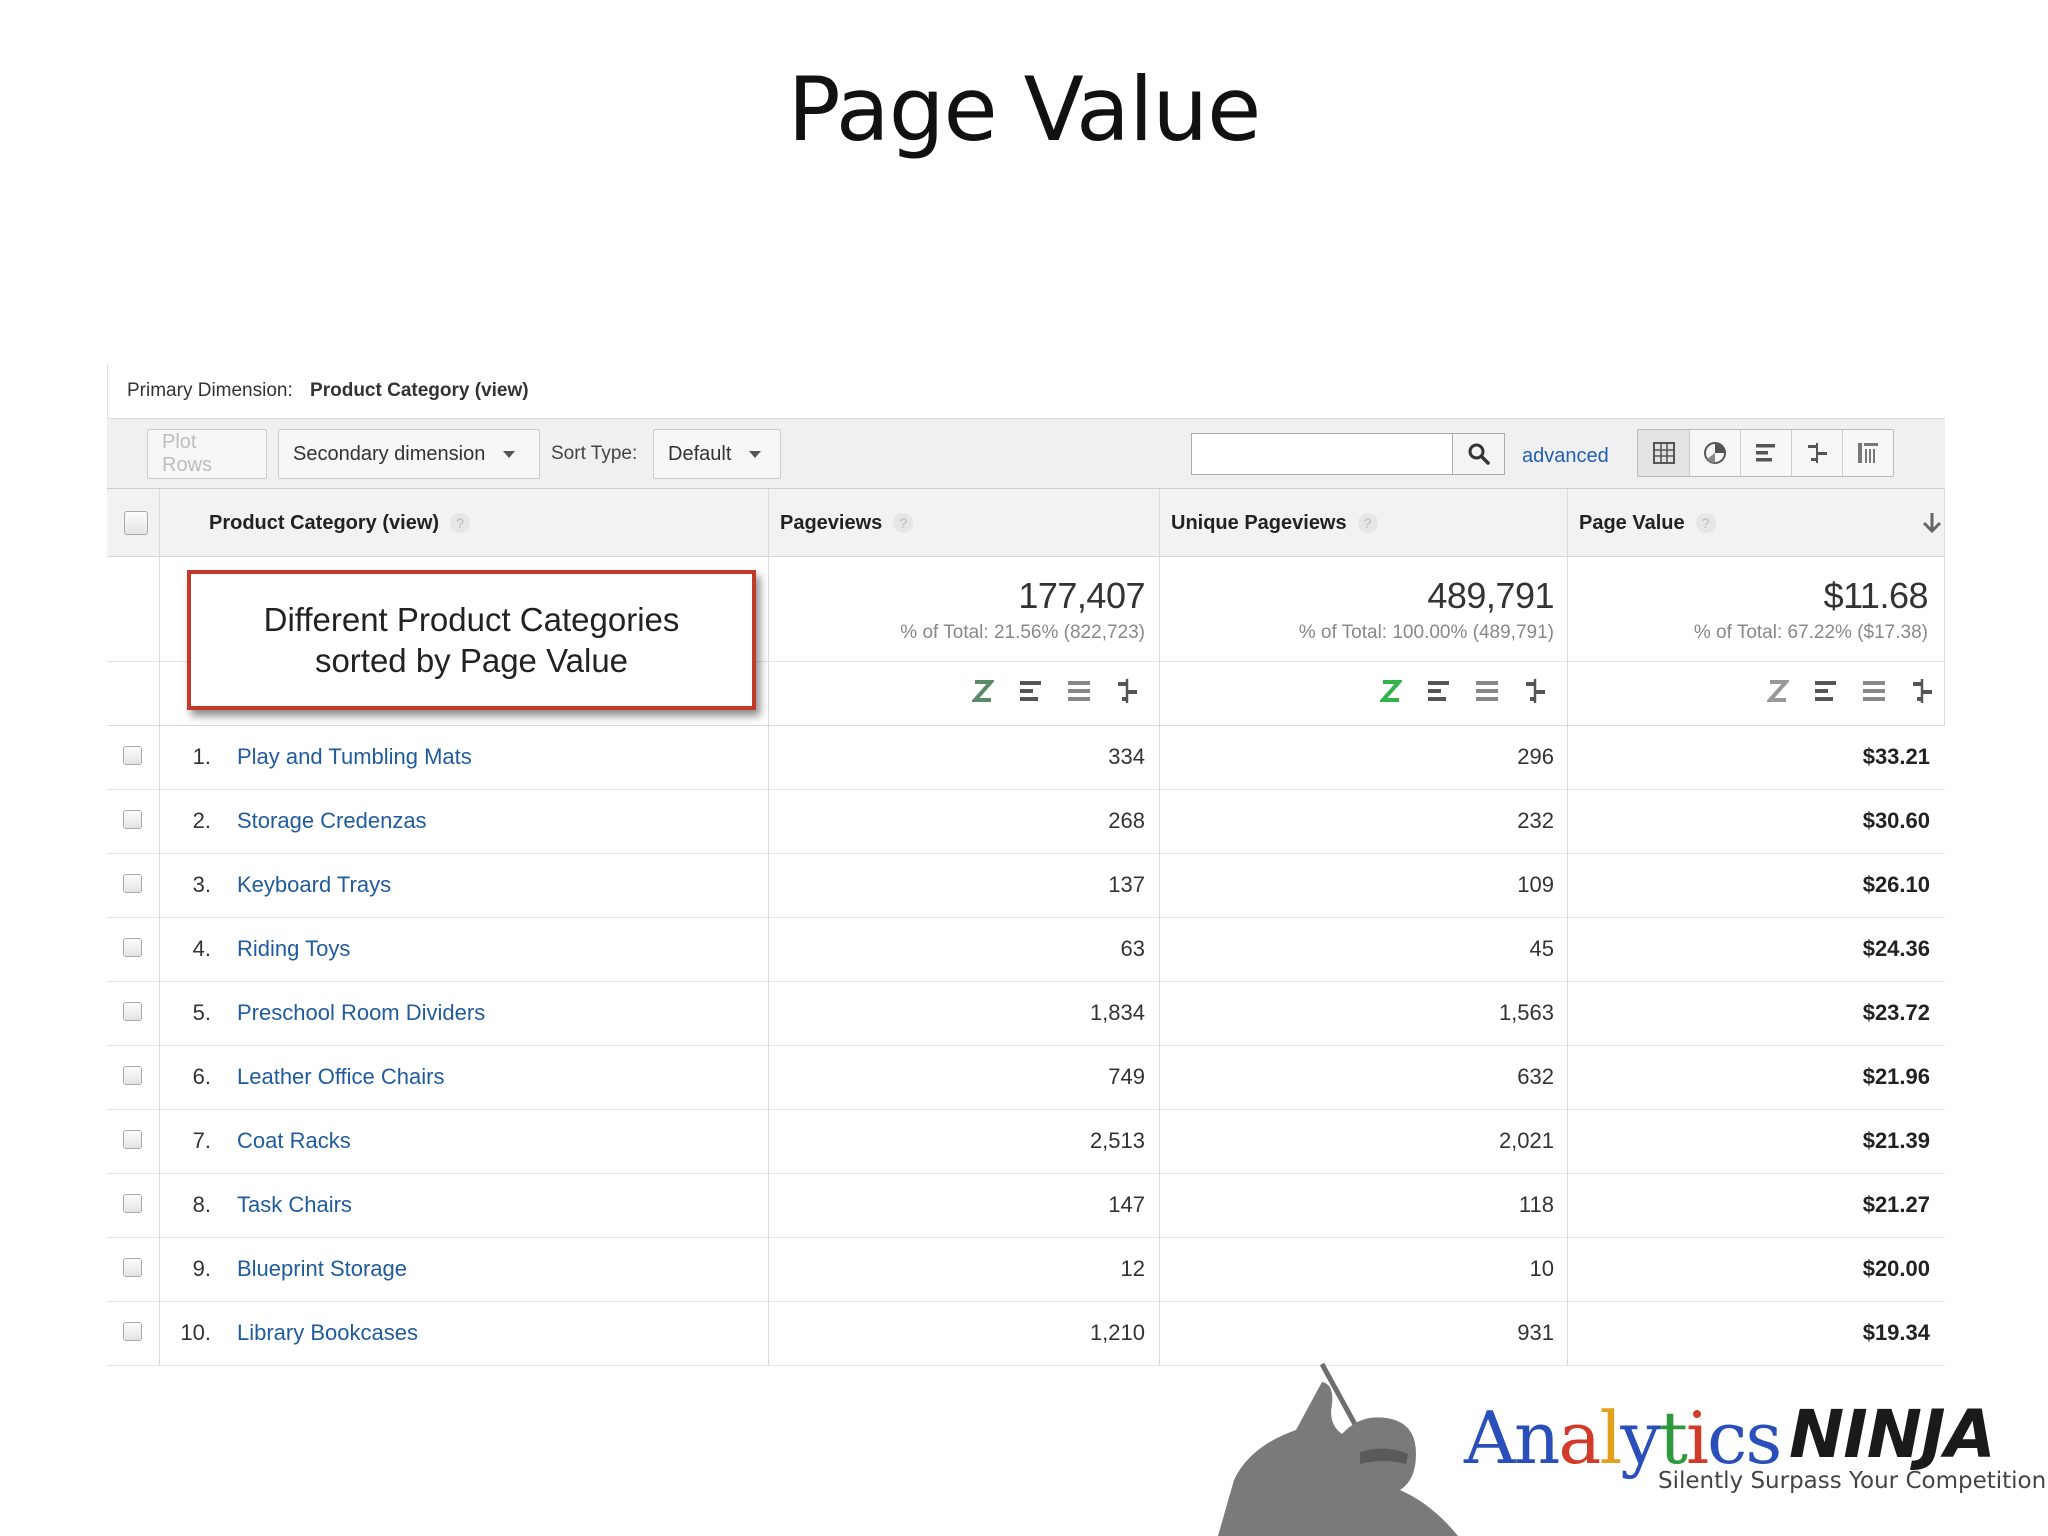 This screenshot has height=1536, width=2048. Describe the element at coordinates (1081, 595) in the screenshot. I see `total-pageviews-value: 177,407` at that location.